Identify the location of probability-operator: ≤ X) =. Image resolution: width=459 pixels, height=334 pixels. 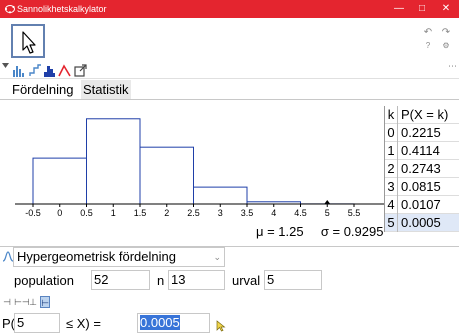
(83, 323).